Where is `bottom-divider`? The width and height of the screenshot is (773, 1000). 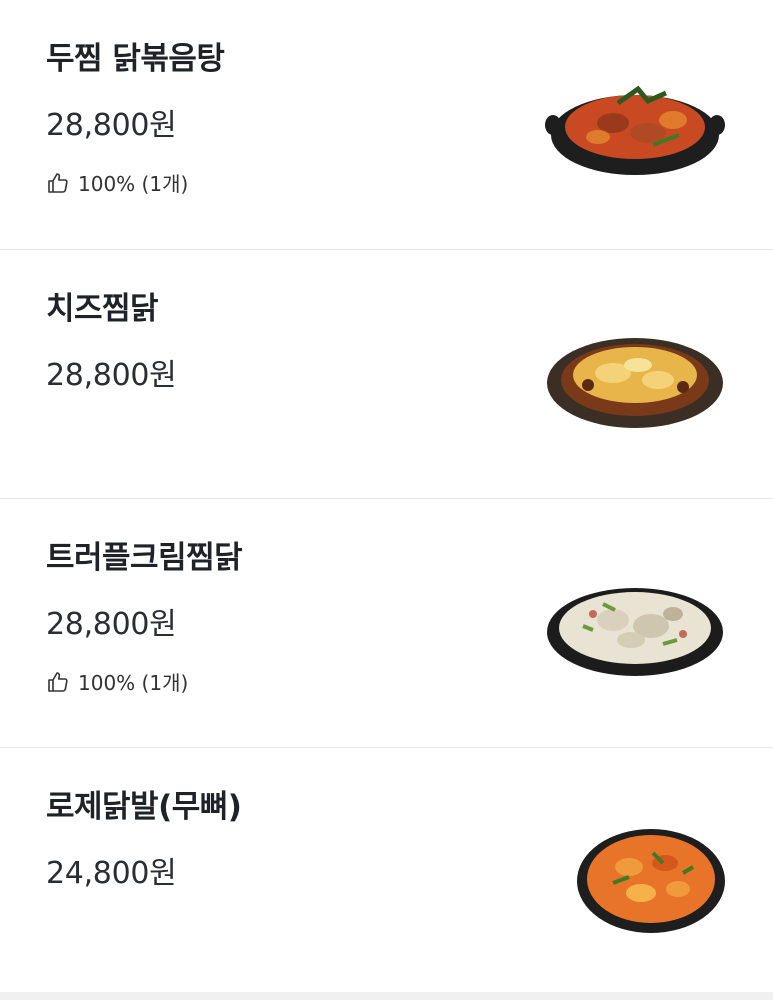 bottom-divider is located at coordinates (386, 996).